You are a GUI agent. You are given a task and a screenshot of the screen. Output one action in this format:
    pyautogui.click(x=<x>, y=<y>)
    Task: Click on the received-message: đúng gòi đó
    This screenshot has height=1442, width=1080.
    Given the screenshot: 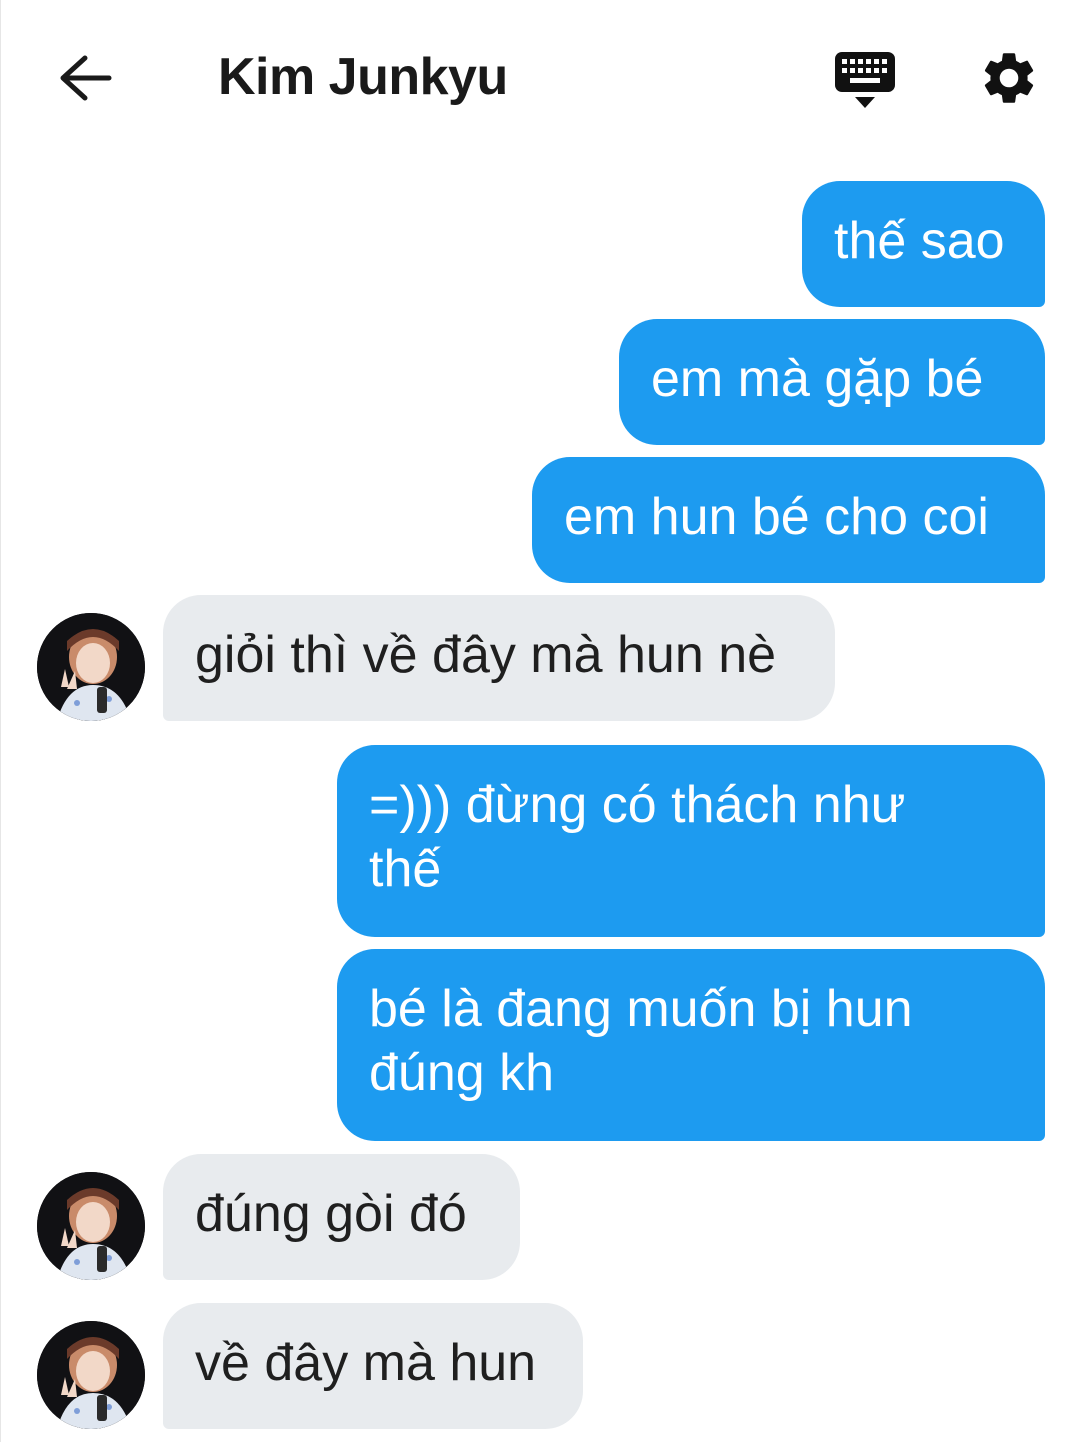 What is the action you would take?
    pyautogui.click(x=341, y=1217)
    